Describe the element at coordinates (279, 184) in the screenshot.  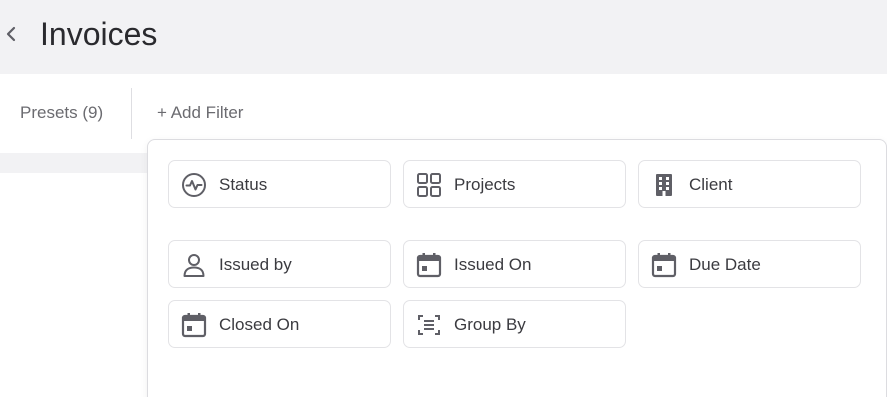
I see `filter-option-status: Status` at that location.